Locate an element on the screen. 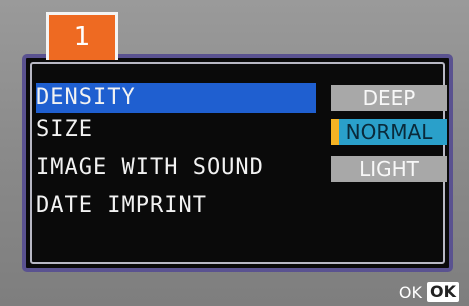  footer-hint: OK OK is located at coordinates (429, 292).